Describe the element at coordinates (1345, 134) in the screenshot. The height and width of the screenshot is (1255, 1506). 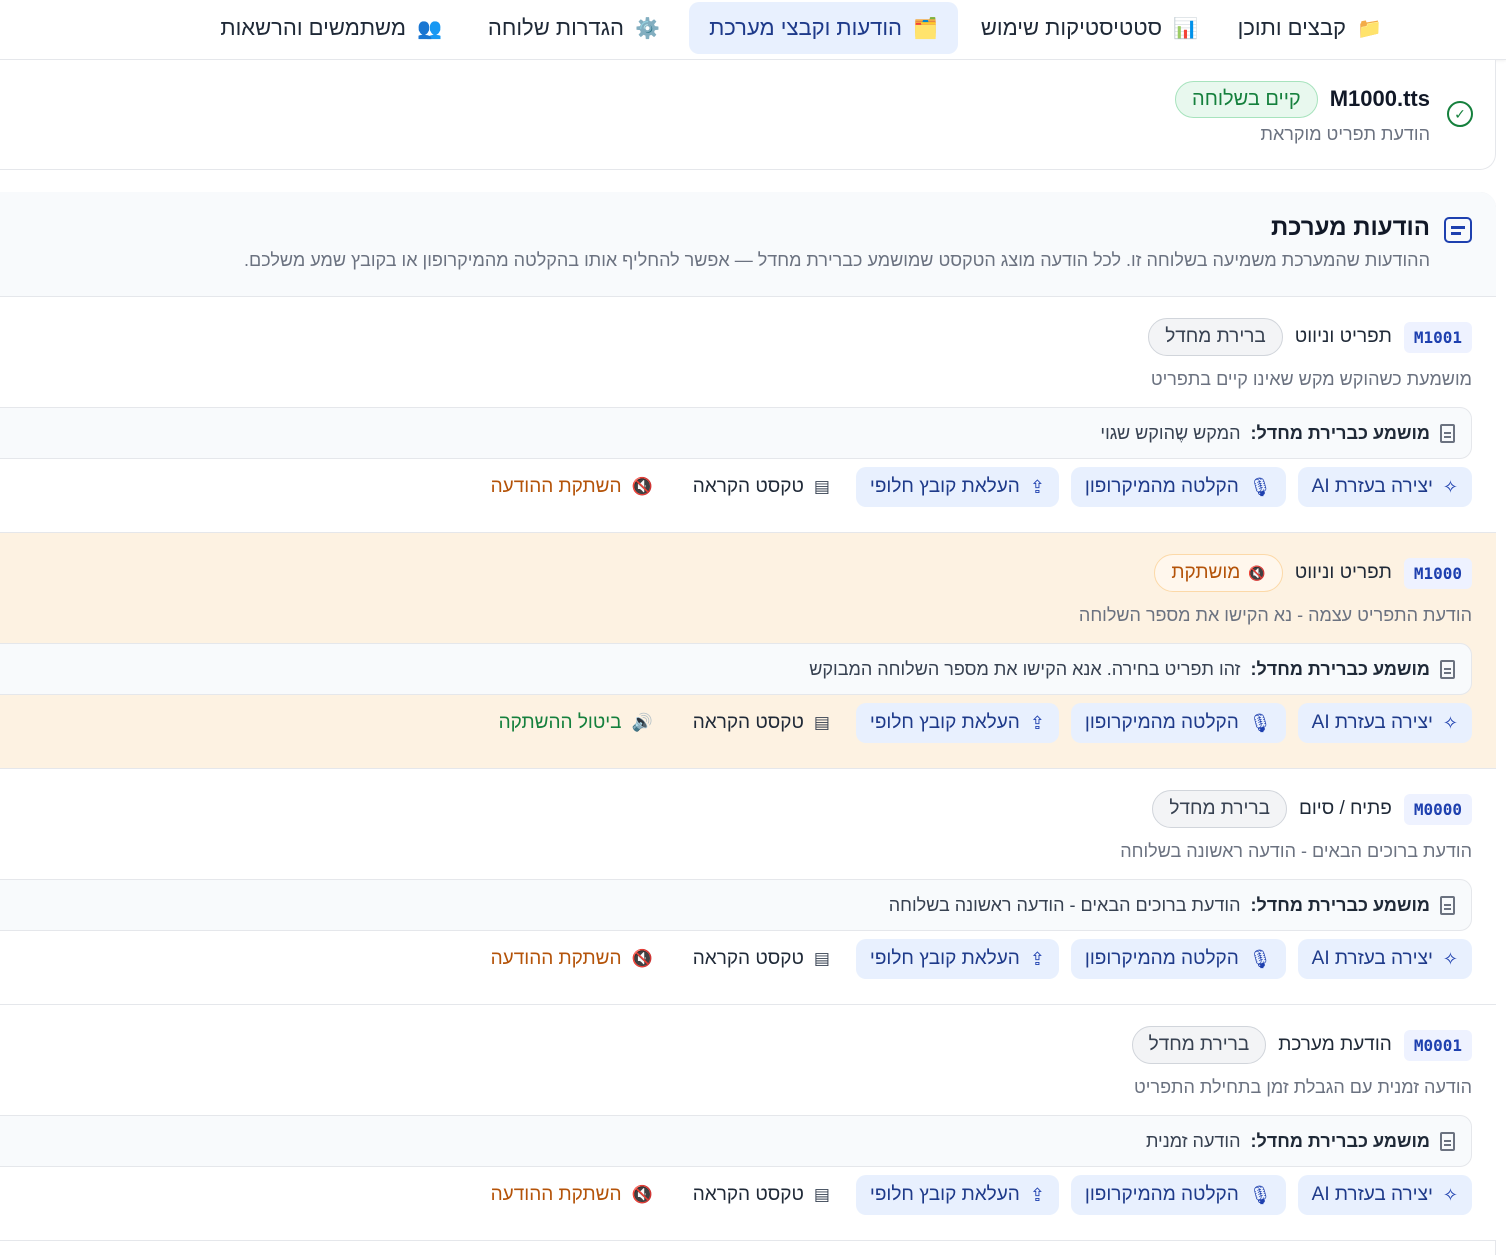
I see `file-description: הודעת תפריט מוקראת` at that location.